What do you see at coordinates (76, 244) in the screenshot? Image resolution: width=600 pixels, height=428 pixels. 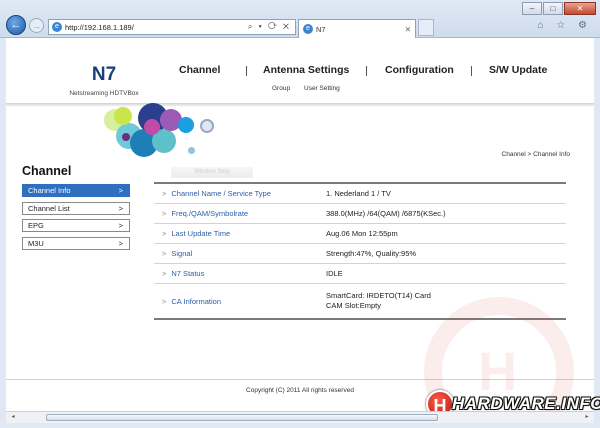 I see `sidebar-item-m3u: M3U >` at bounding box center [76, 244].